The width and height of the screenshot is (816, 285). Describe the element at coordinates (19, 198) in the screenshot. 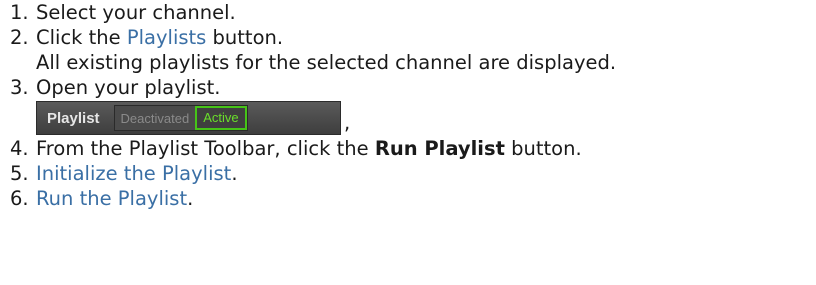

I see `step-number: 6.` at that location.